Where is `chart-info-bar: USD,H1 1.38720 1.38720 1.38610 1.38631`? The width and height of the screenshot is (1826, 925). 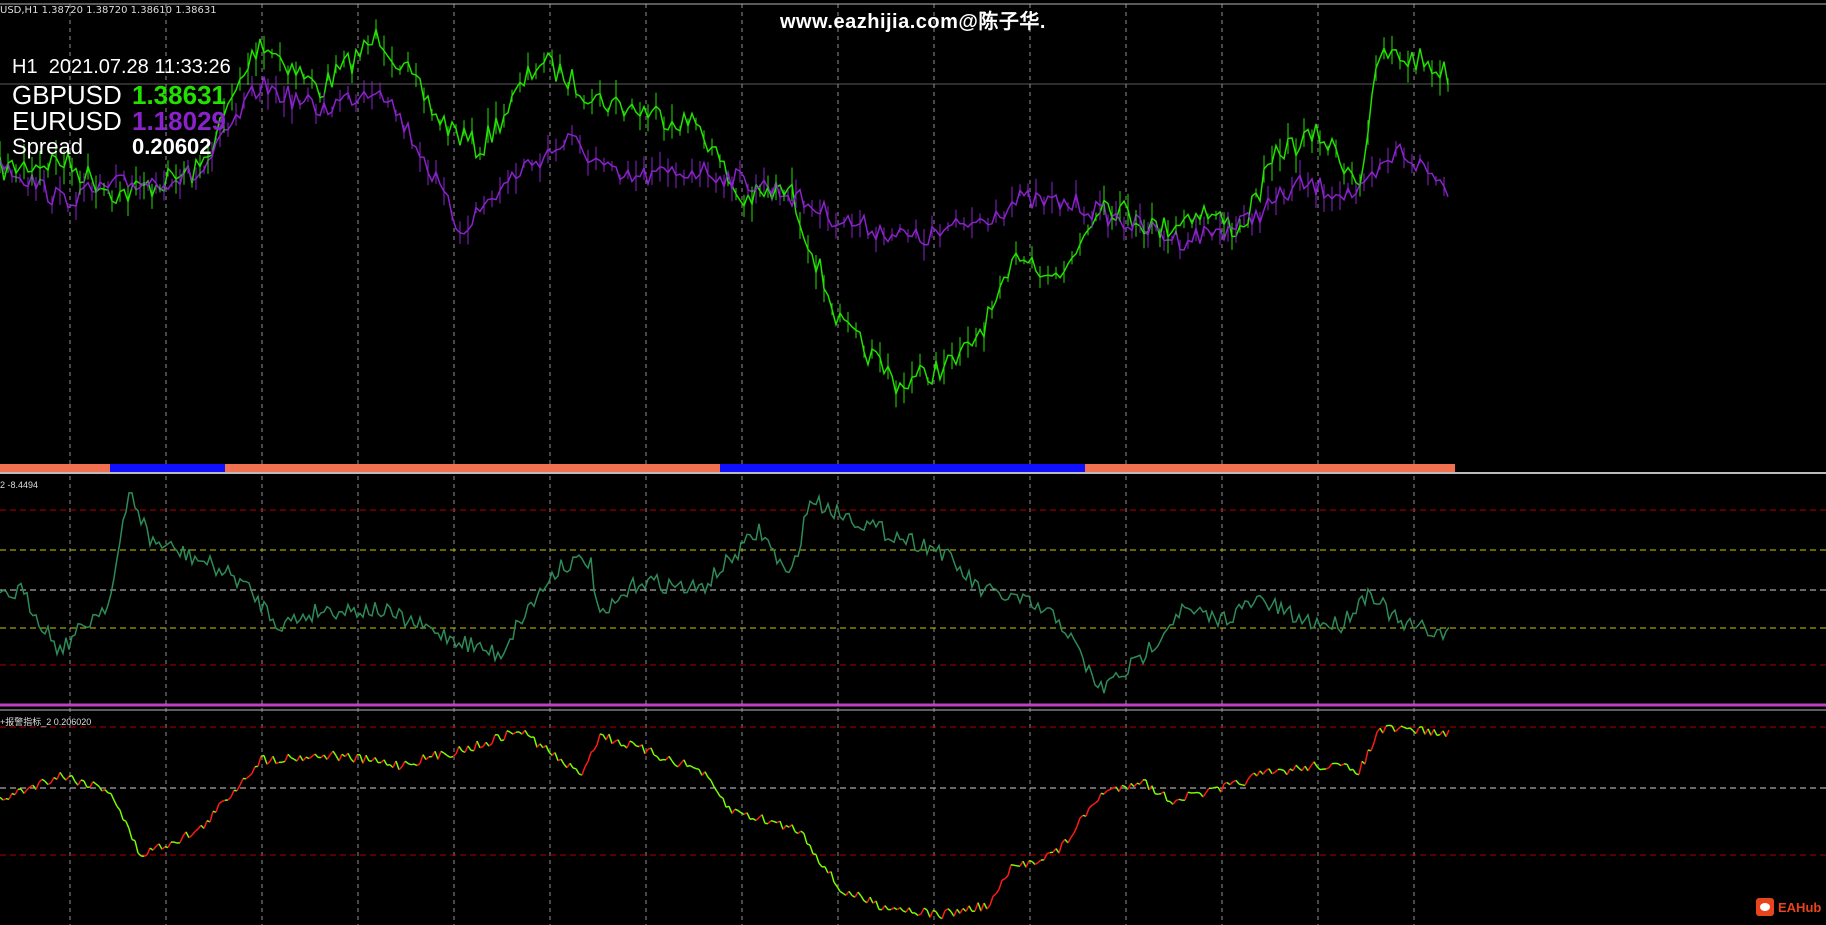
chart-info-bar: USD,H1 1.38720 1.38720 1.38610 1.38631 is located at coordinates (108, 10).